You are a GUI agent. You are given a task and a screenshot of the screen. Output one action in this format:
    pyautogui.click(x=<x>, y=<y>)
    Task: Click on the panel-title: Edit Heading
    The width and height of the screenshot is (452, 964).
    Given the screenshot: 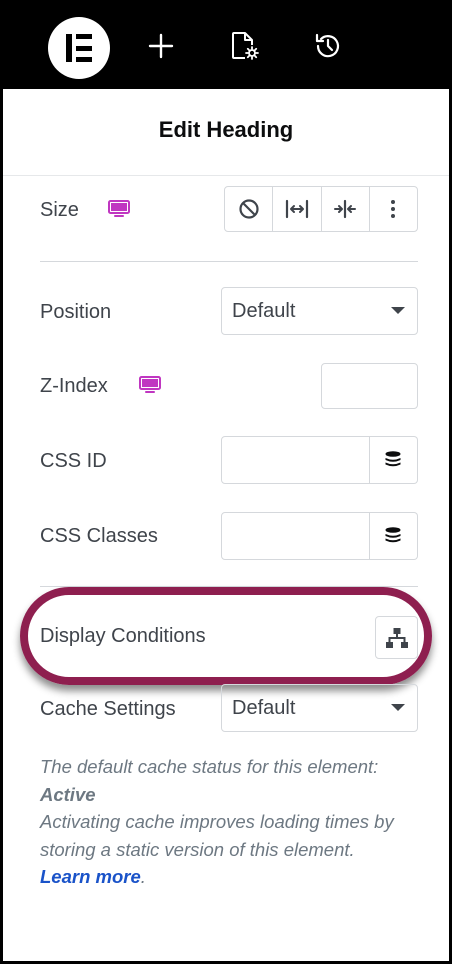 What is the action you would take?
    pyautogui.click(x=226, y=129)
    